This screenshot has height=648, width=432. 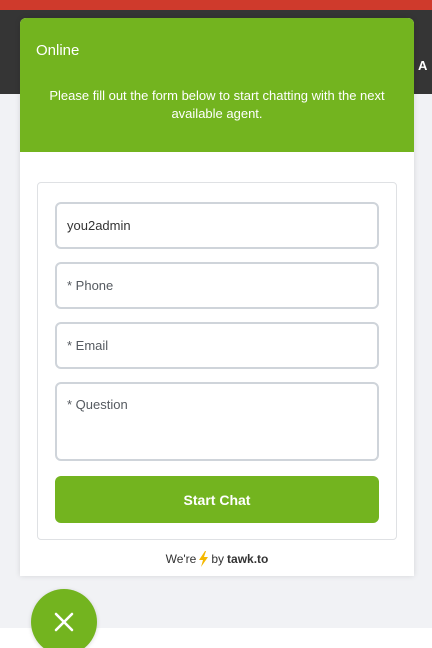 I want to click on powered-by-middle: by, so click(x=218, y=559).